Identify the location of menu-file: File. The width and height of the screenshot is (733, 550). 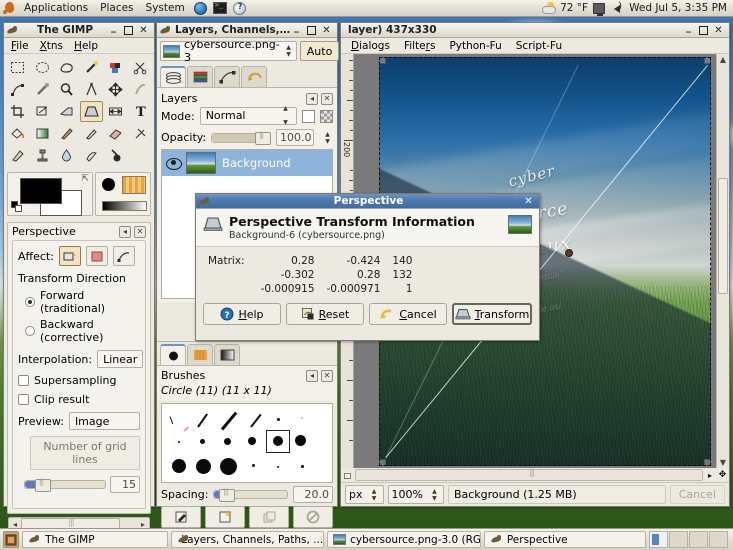
(20, 46).